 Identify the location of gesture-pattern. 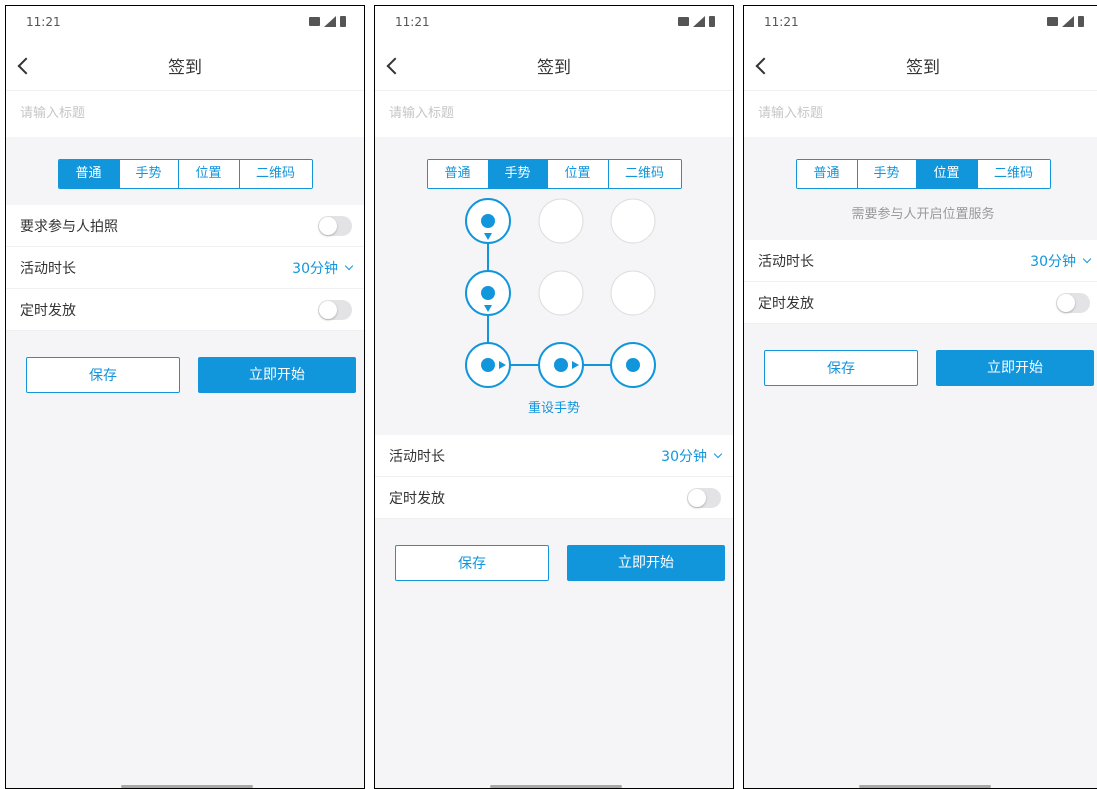
(560, 293).